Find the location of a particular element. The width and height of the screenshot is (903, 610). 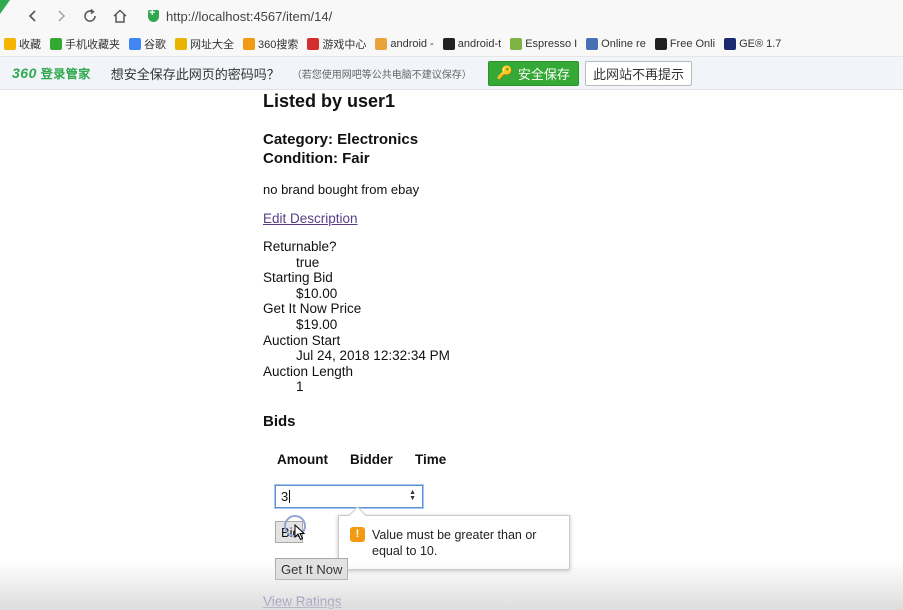

bookmark-item: android-t is located at coordinates (472, 44).